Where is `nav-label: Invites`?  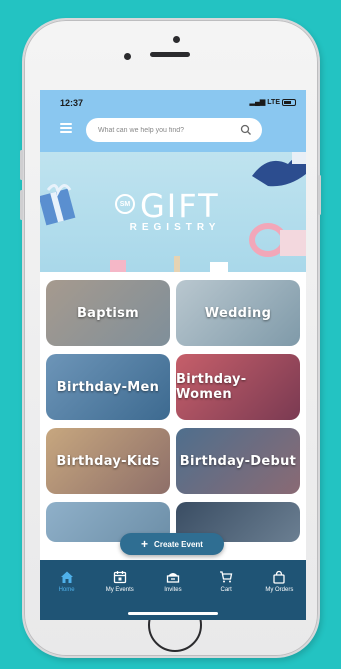 nav-label: Invites is located at coordinates (173, 590).